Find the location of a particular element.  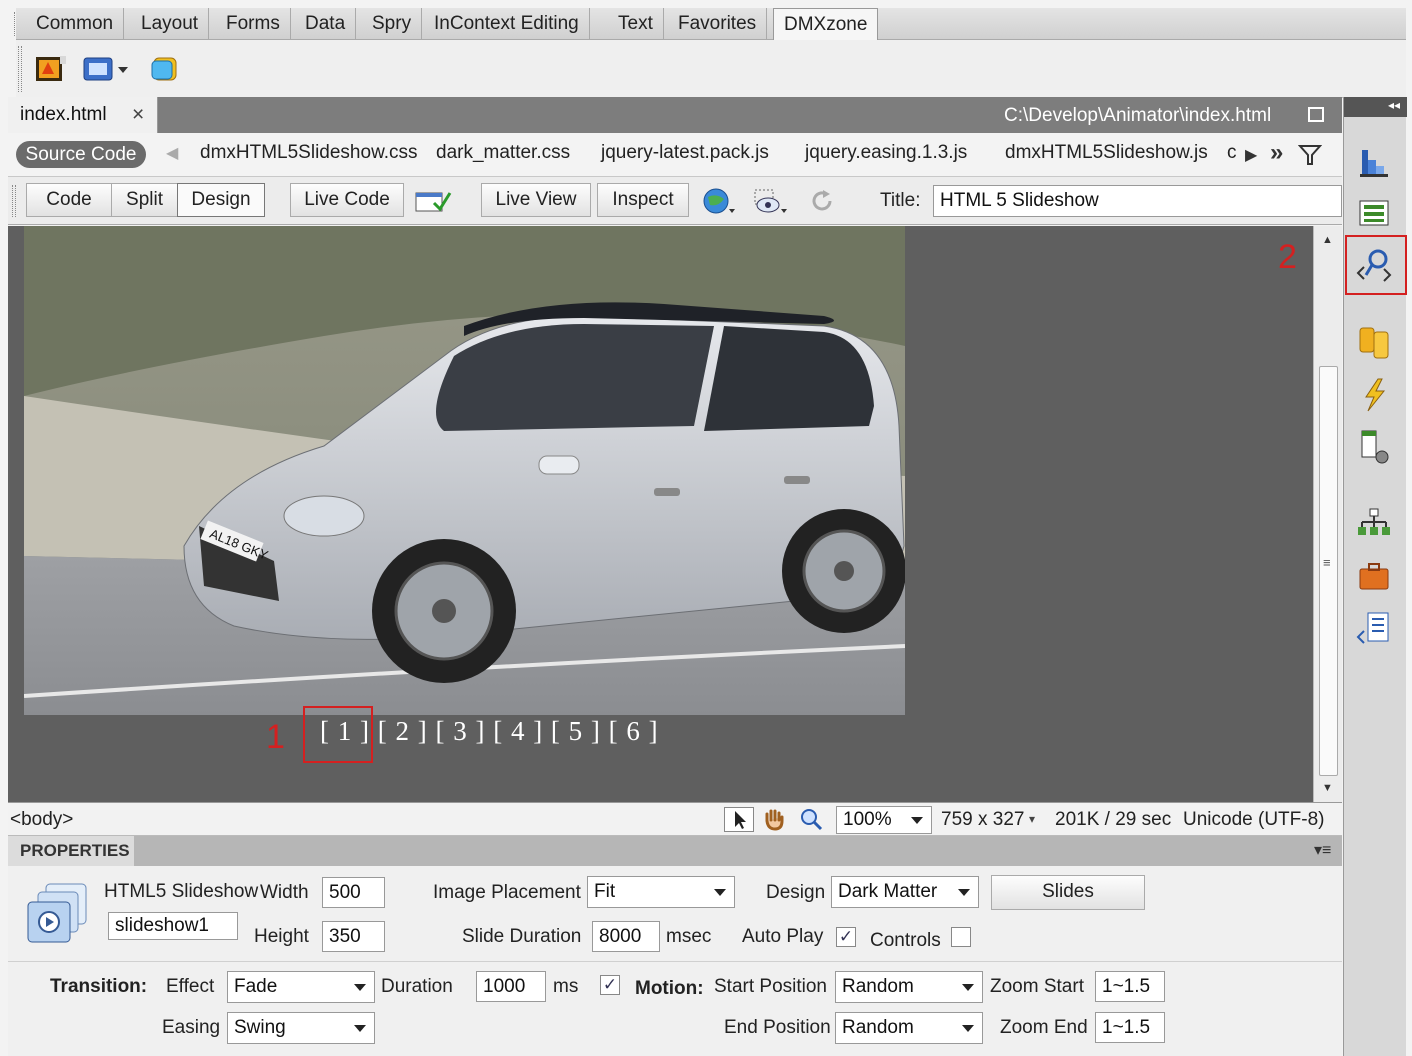

animator-icon is located at coordinates (51, 69).